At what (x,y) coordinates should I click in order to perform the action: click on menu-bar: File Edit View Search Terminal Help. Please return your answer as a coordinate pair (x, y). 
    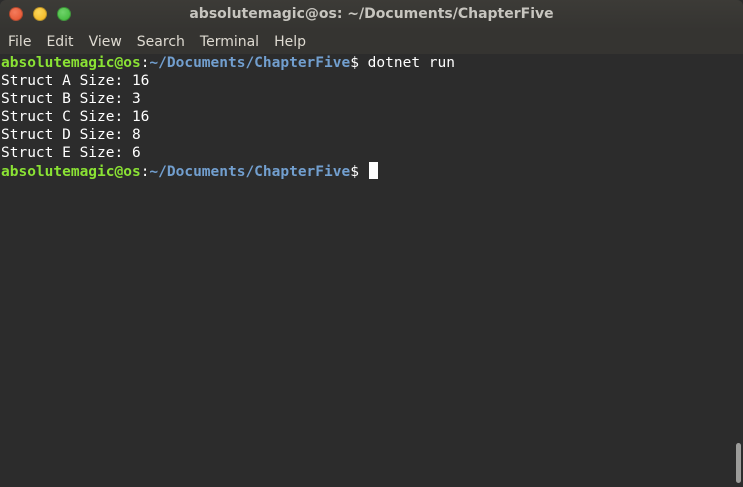
    Looking at the image, I should click on (371, 42).